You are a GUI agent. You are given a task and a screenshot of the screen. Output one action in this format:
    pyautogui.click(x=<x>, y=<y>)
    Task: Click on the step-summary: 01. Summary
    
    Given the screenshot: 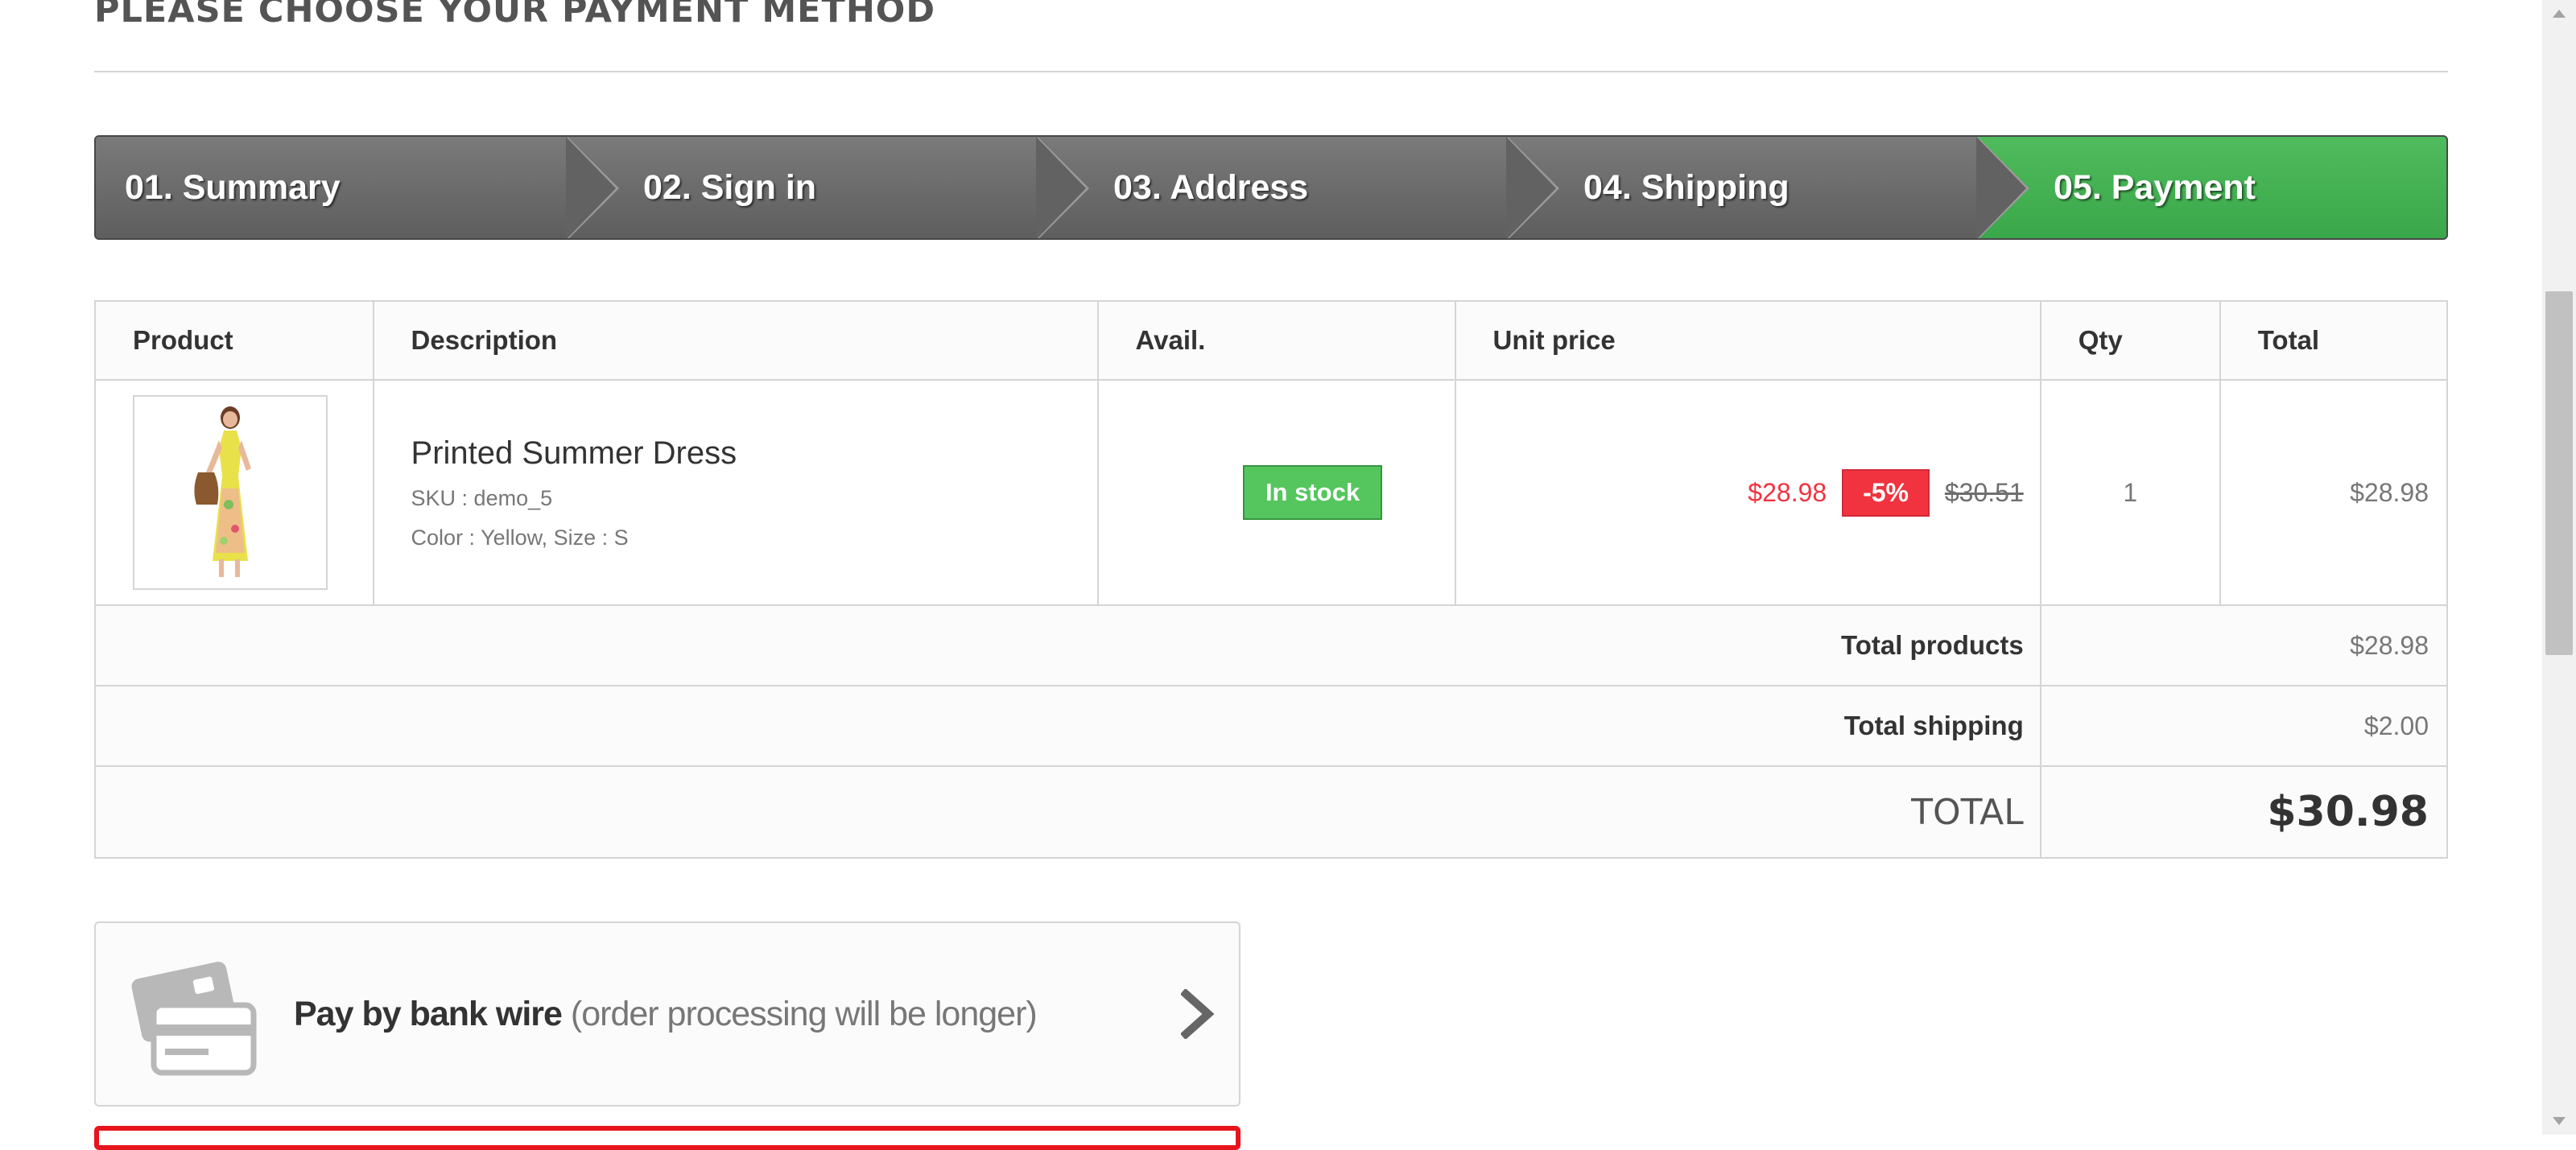 What is the action you would take?
    pyautogui.click(x=357, y=188)
    